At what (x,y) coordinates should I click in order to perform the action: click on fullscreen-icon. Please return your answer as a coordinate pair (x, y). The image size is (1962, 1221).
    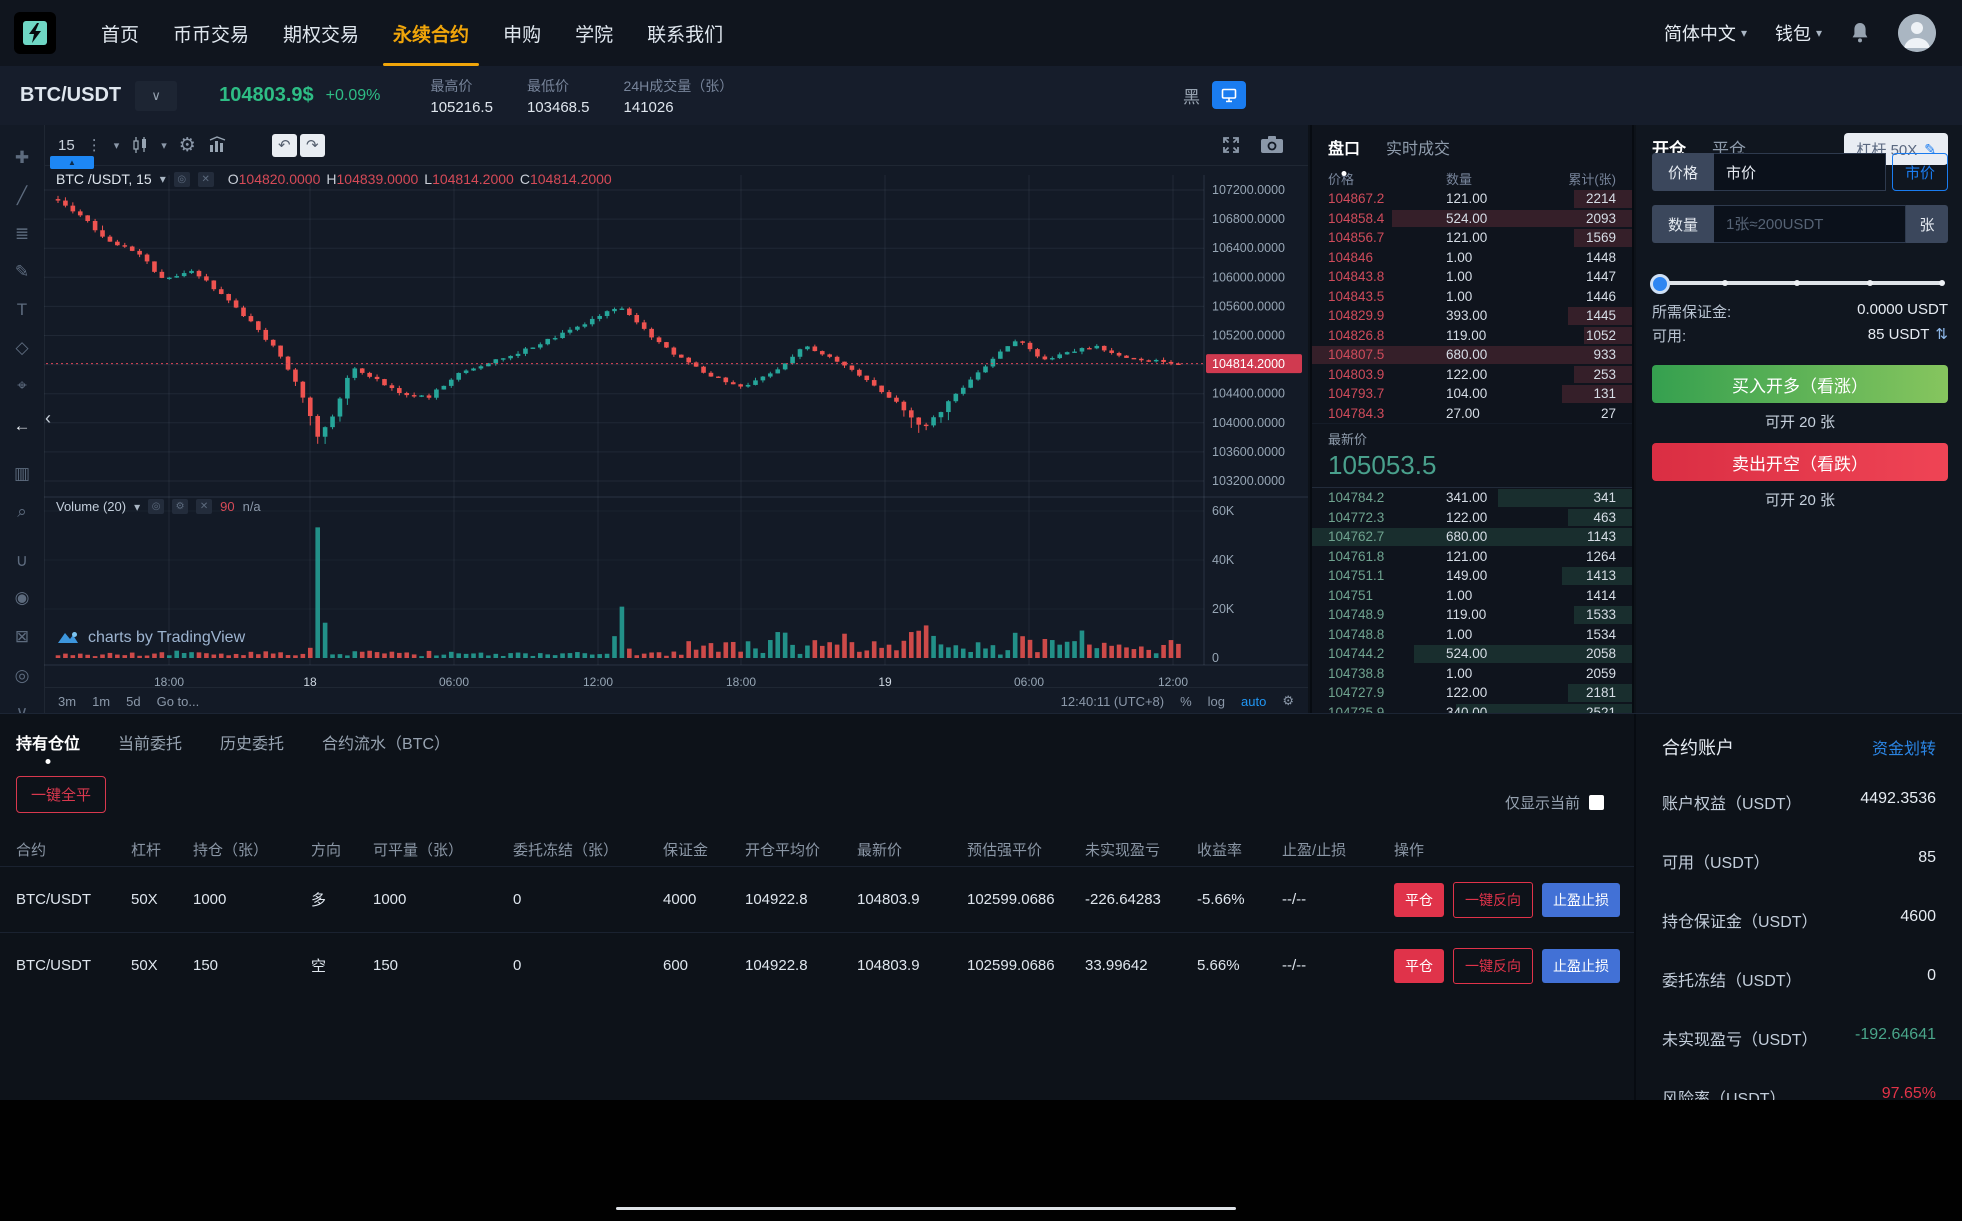
    Looking at the image, I should click on (1231, 145).